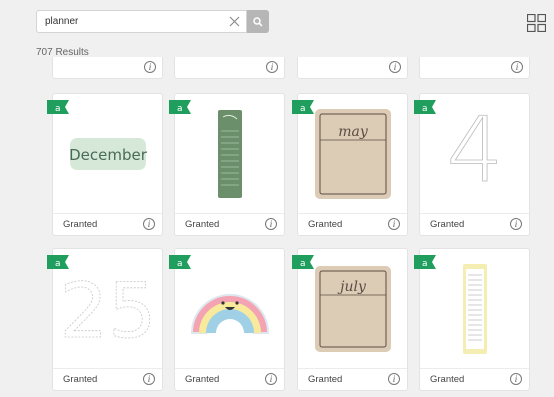 The width and height of the screenshot is (554, 397). Describe the element at coordinates (352, 287) in the screenshot. I see `july-text: july` at that location.